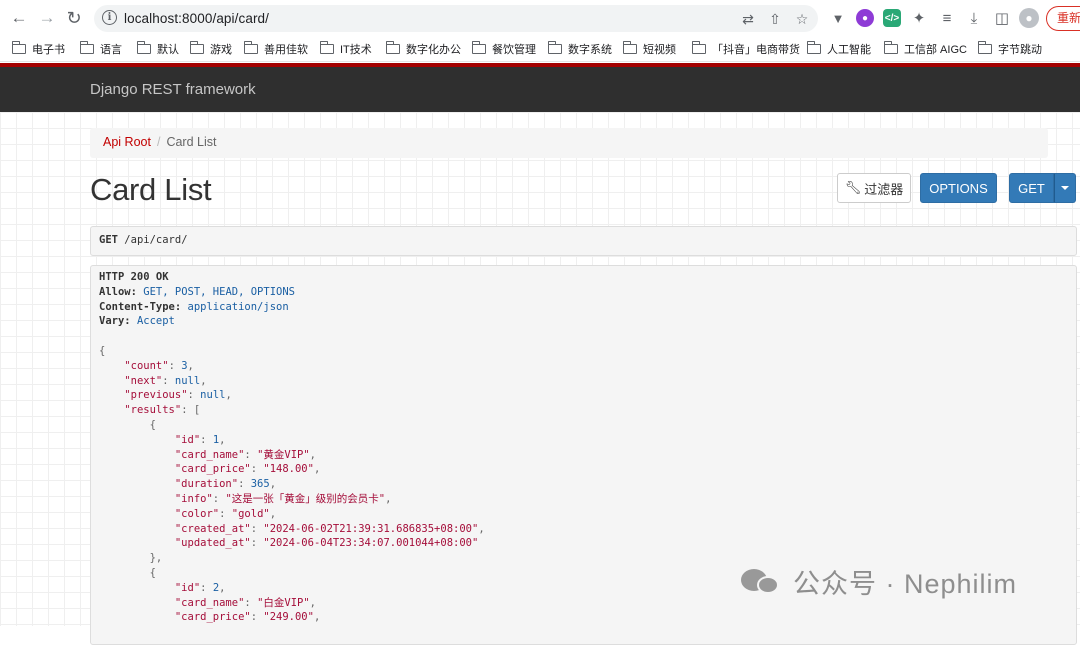 The width and height of the screenshot is (1080, 645). What do you see at coordinates (100, 49) in the screenshot?
I see `bookmark-folder: 语言` at bounding box center [100, 49].